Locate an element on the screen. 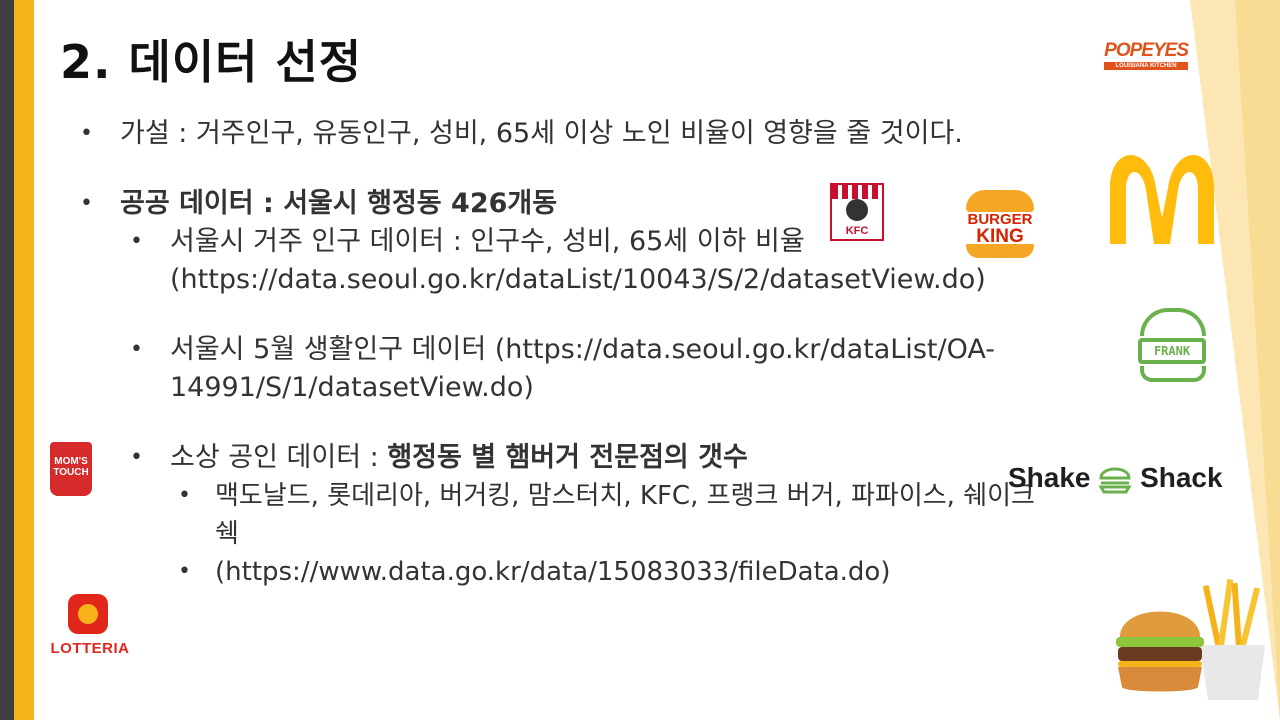 The height and width of the screenshot is (720, 1280). popeyes-wordmark: POPEYES is located at coordinates (1146, 50).